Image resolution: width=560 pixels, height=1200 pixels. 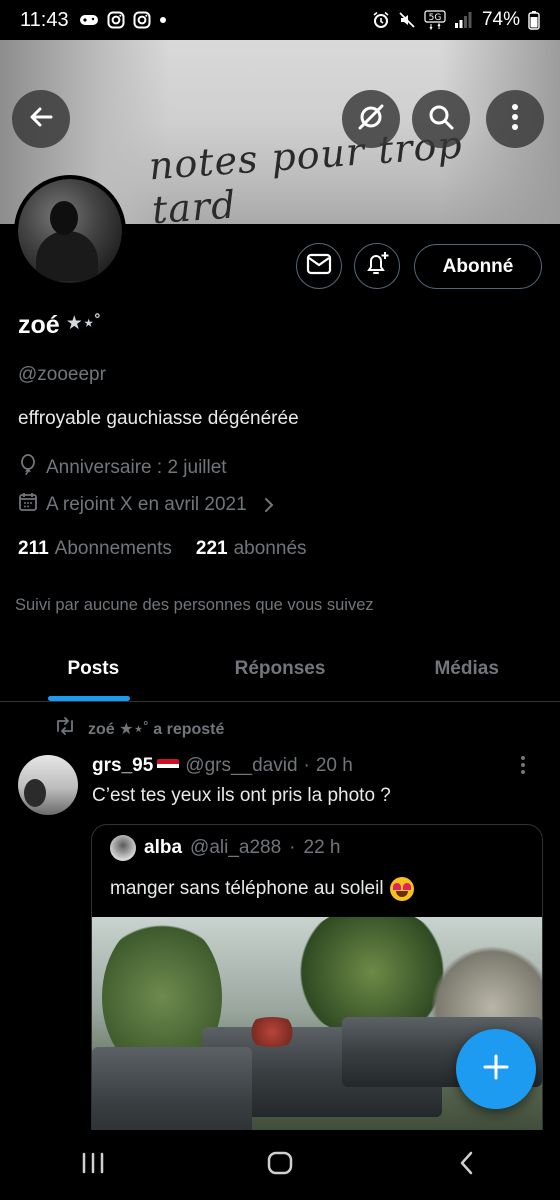 I want to click on home-button, so click(x=280, y=1165).